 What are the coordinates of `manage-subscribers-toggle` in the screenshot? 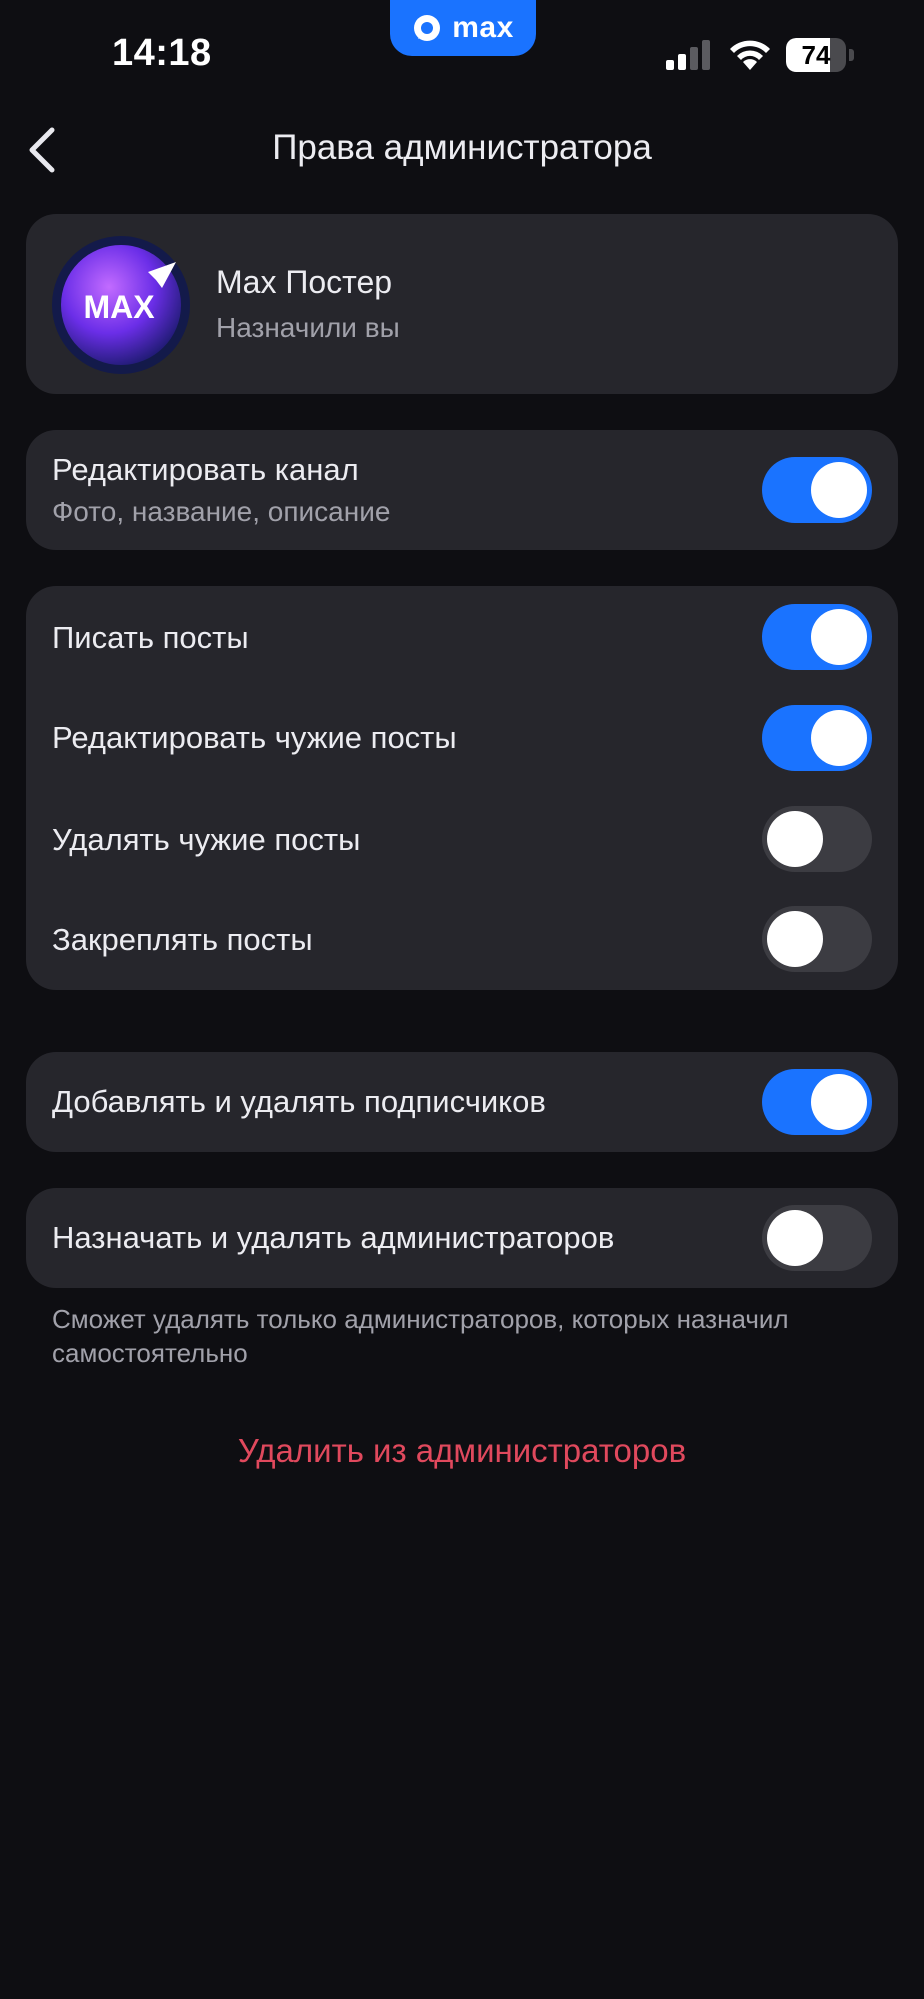 It's located at (817, 1102).